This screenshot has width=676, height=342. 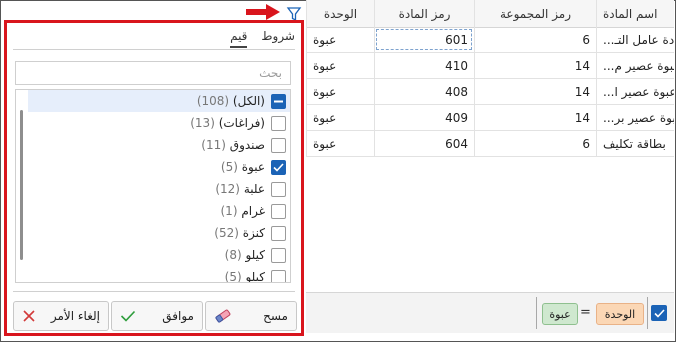 What do you see at coordinates (223, 316) in the screenshot?
I see `eraser-icon` at bounding box center [223, 316].